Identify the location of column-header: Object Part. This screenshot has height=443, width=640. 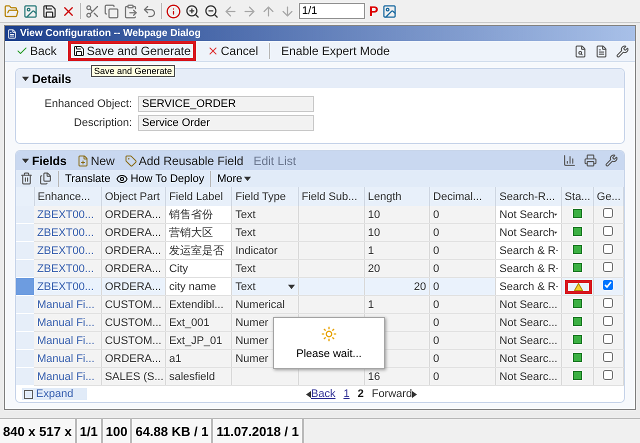
(133, 196).